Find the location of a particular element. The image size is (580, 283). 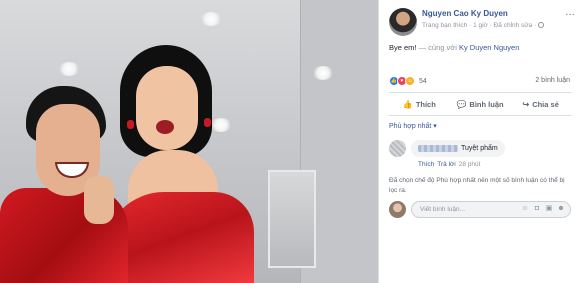

commenter-name-blurred is located at coordinates (438, 148).